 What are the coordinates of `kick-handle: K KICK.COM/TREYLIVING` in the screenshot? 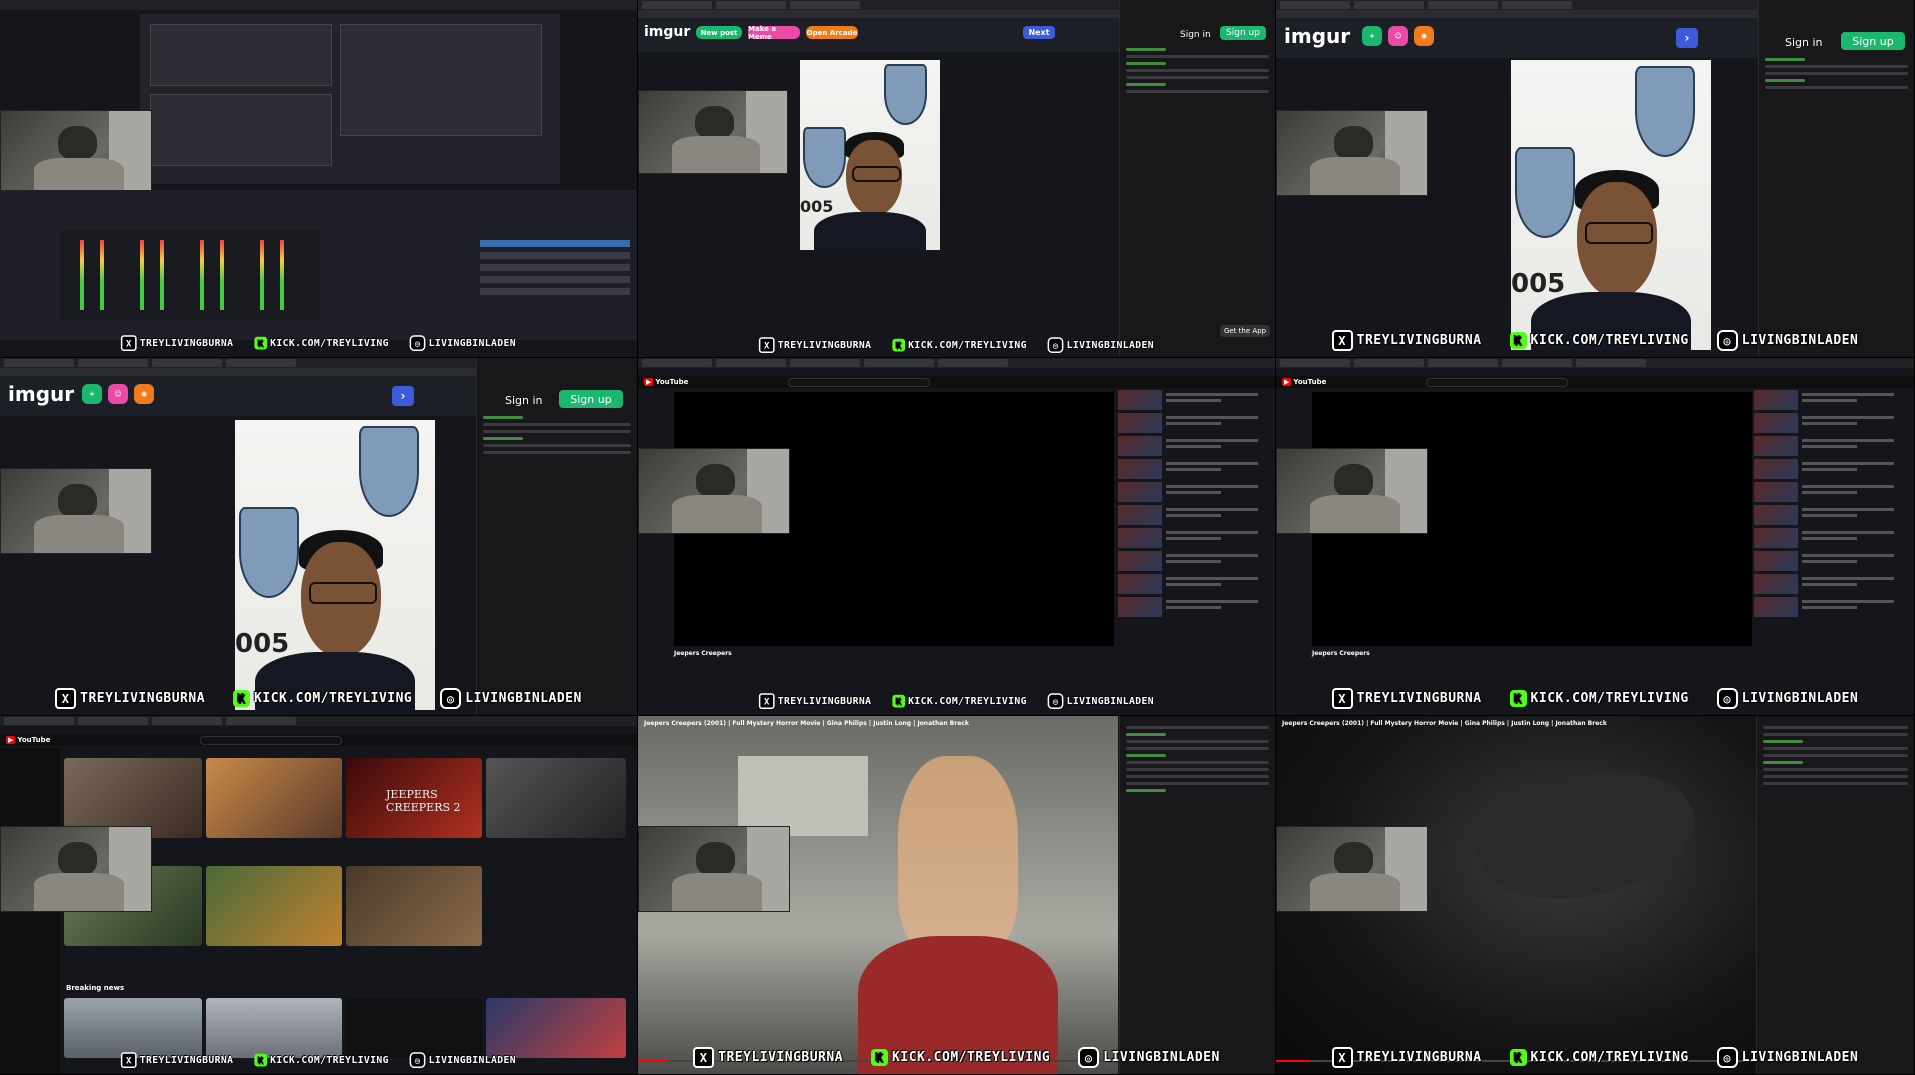 It's located at (321, 343).